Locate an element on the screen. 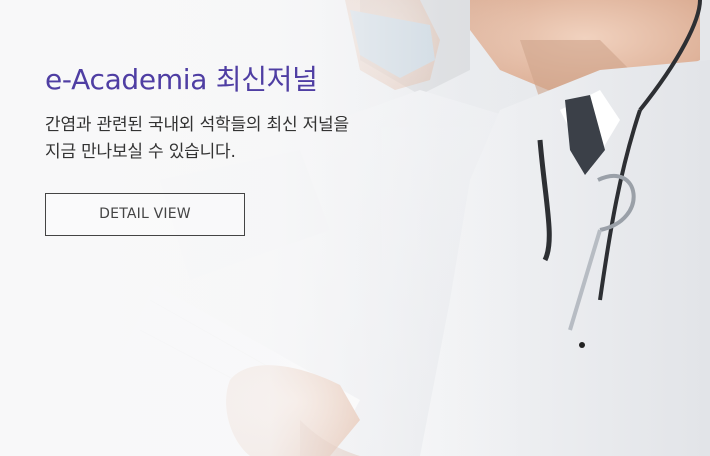  detail-view-button: DETAIL VIEW is located at coordinates (145, 214).